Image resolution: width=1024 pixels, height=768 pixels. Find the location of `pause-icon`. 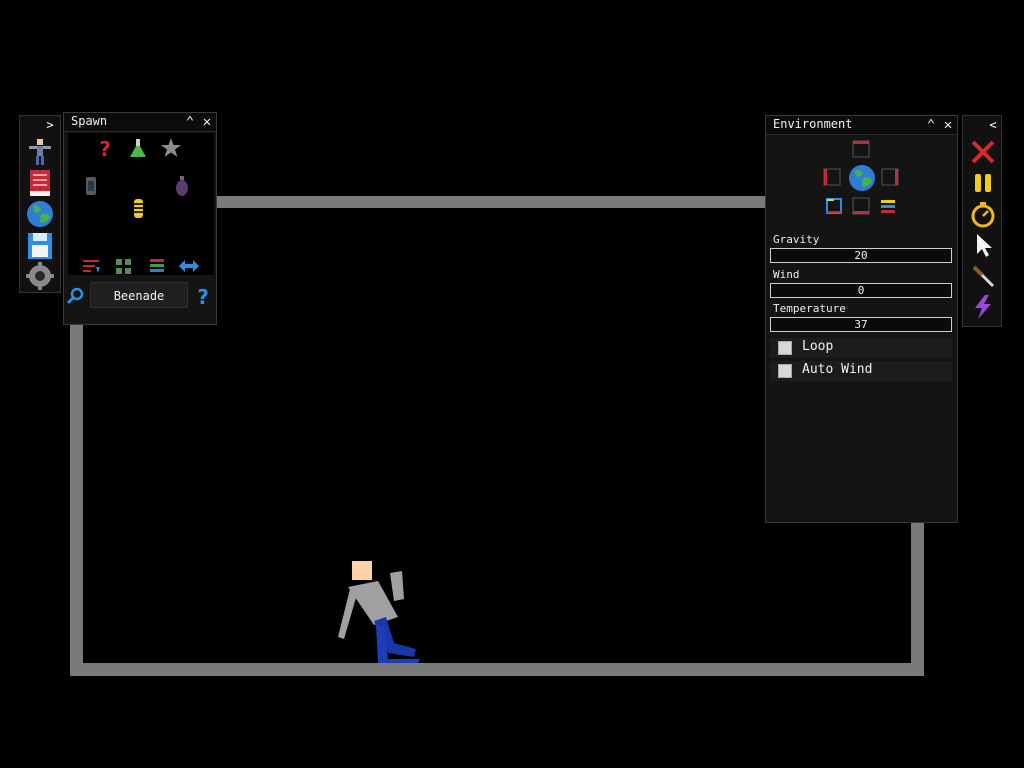

pause-icon is located at coordinates (983, 183).